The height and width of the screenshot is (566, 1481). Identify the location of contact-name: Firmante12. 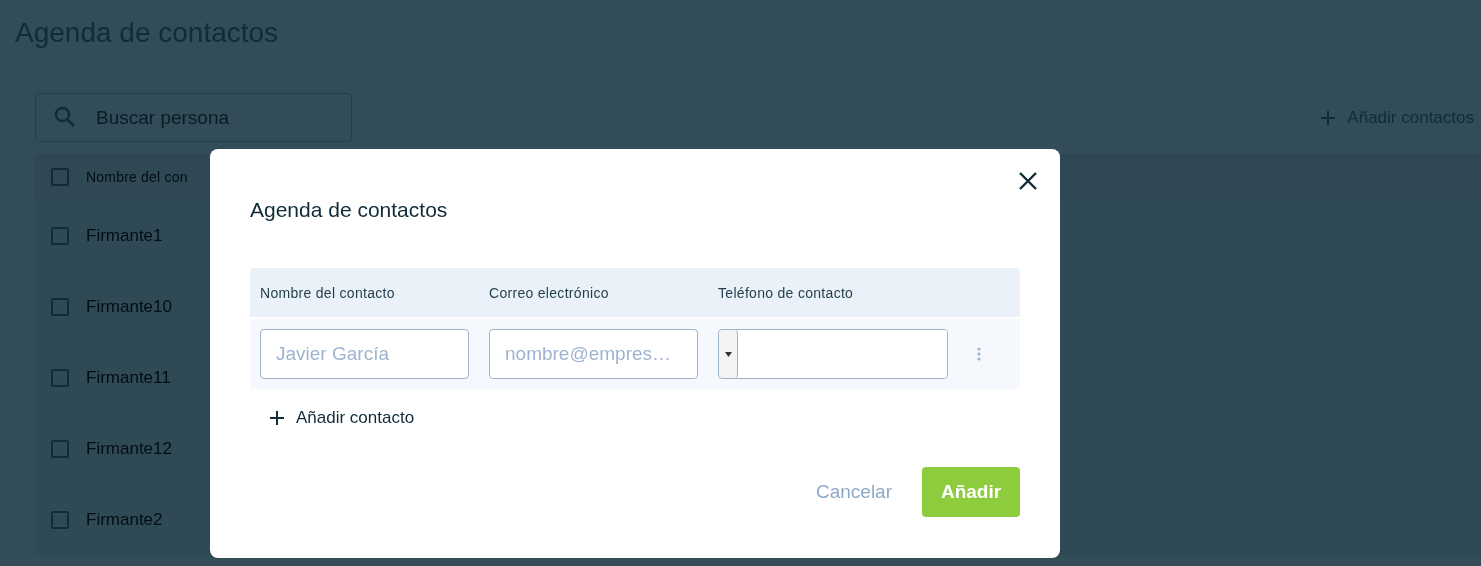
(129, 448).